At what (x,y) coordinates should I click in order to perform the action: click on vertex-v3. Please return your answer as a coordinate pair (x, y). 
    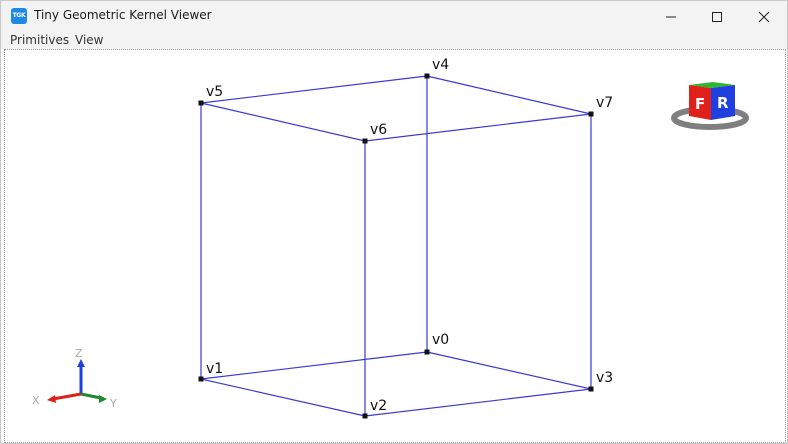
    Looking at the image, I should click on (591, 389).